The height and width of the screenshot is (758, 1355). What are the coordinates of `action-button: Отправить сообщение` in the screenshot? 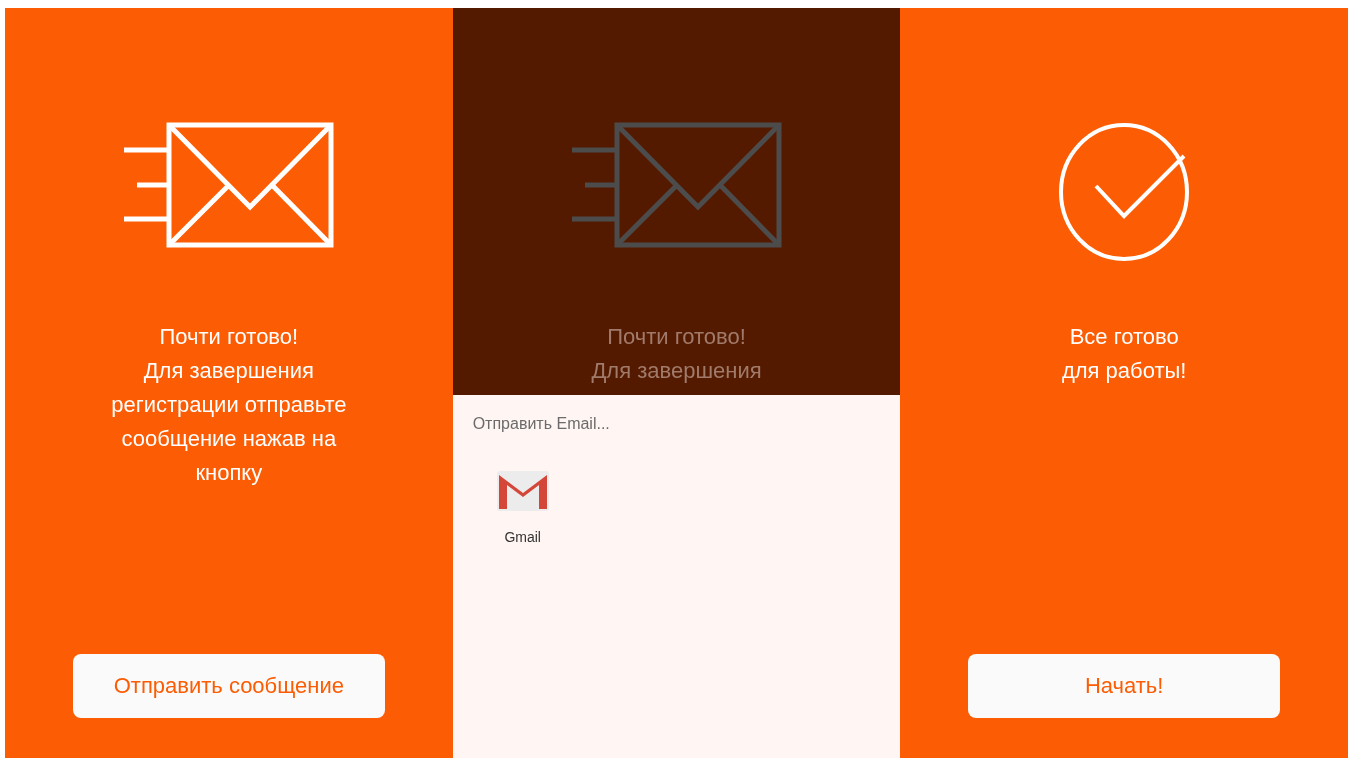 It's located at (228, 686).